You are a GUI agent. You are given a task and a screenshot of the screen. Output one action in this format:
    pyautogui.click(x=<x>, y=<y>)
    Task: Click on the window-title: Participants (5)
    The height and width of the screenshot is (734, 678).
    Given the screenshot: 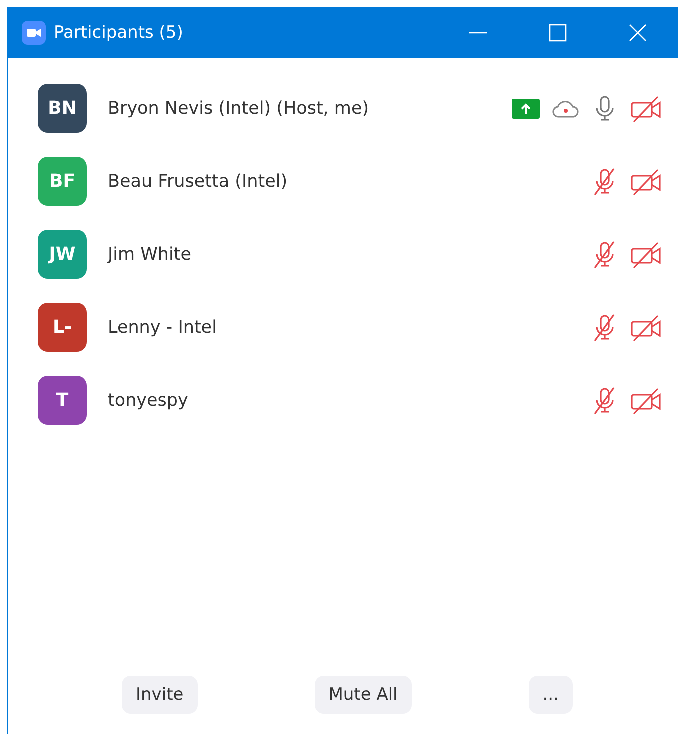 What is the action you would take?
    pyautogui.click(x=119, y=32)
    